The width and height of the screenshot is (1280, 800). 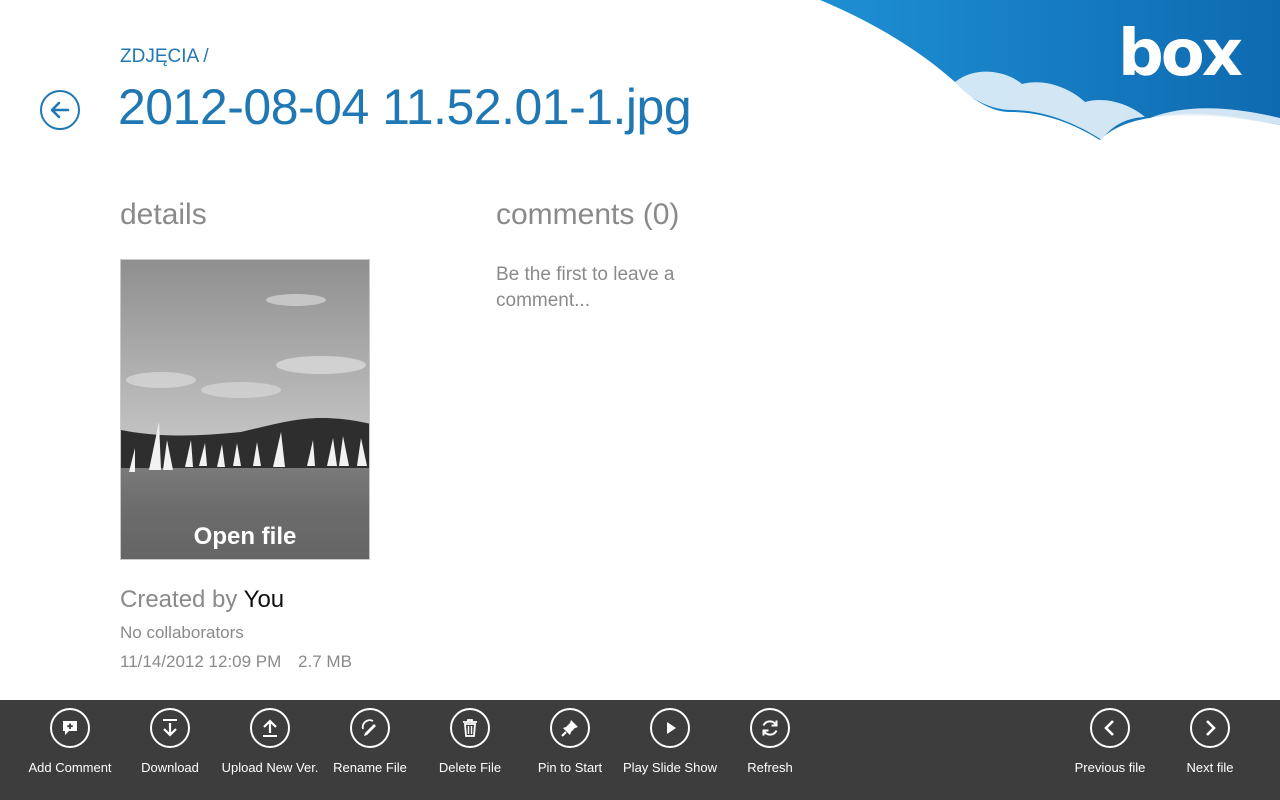 What do you see at coordinates (670, 728) in the screenshot?
I see `play-icon` at bounding box center [670, 728].